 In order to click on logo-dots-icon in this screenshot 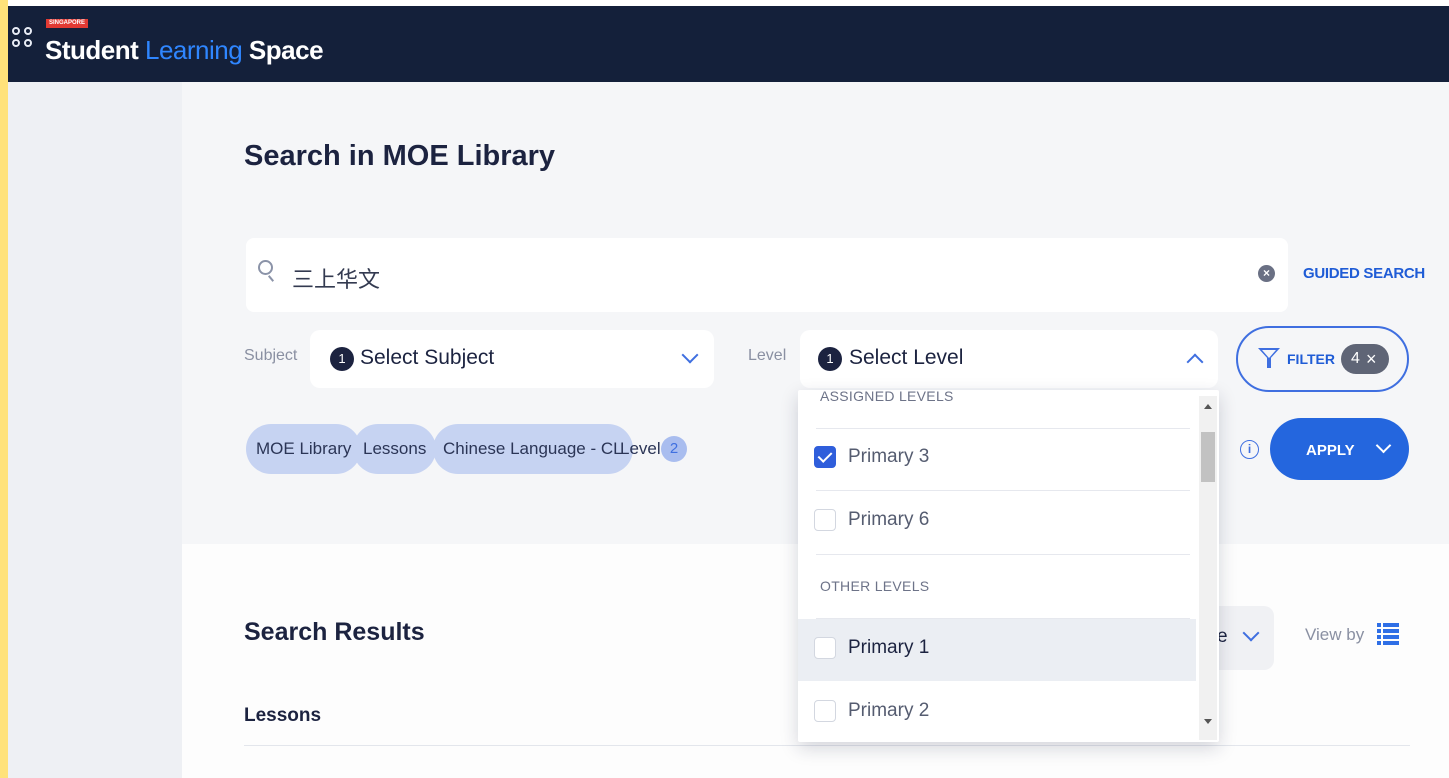, I will do `click(23, 38)`.